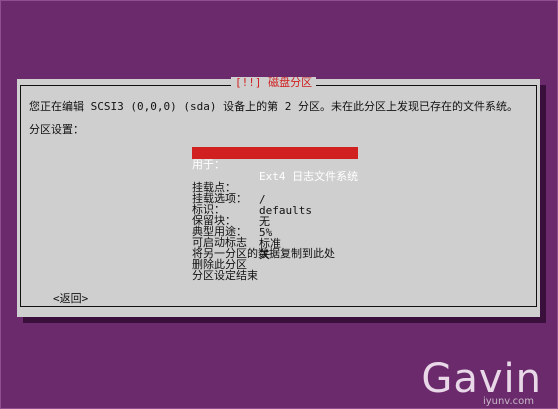 This screenshot has width=558, height=409. What do you see at coordinates (309, 176) in the screenshot?
I see `menu-item-value: Ext4 日志文件系统` at bounding box center [309, 176].